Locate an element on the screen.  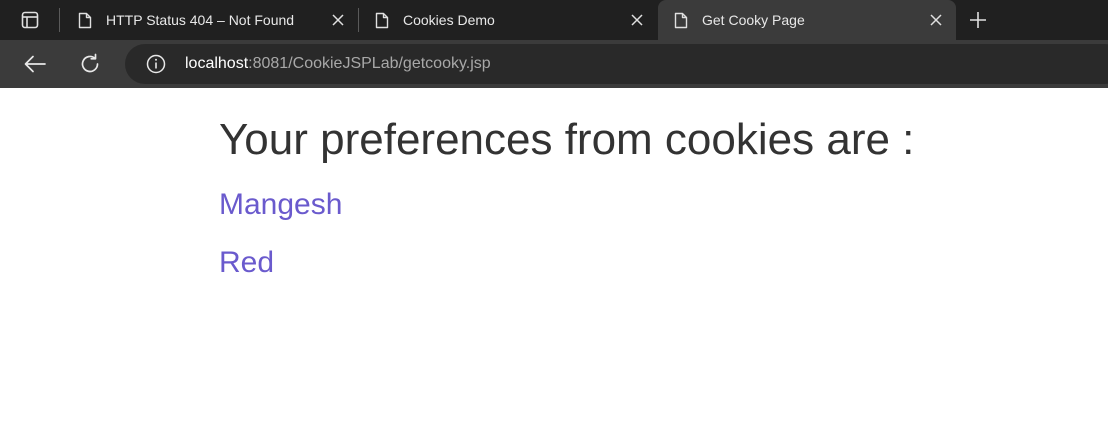
preference-color: Red is located at coordinates (247, 262).